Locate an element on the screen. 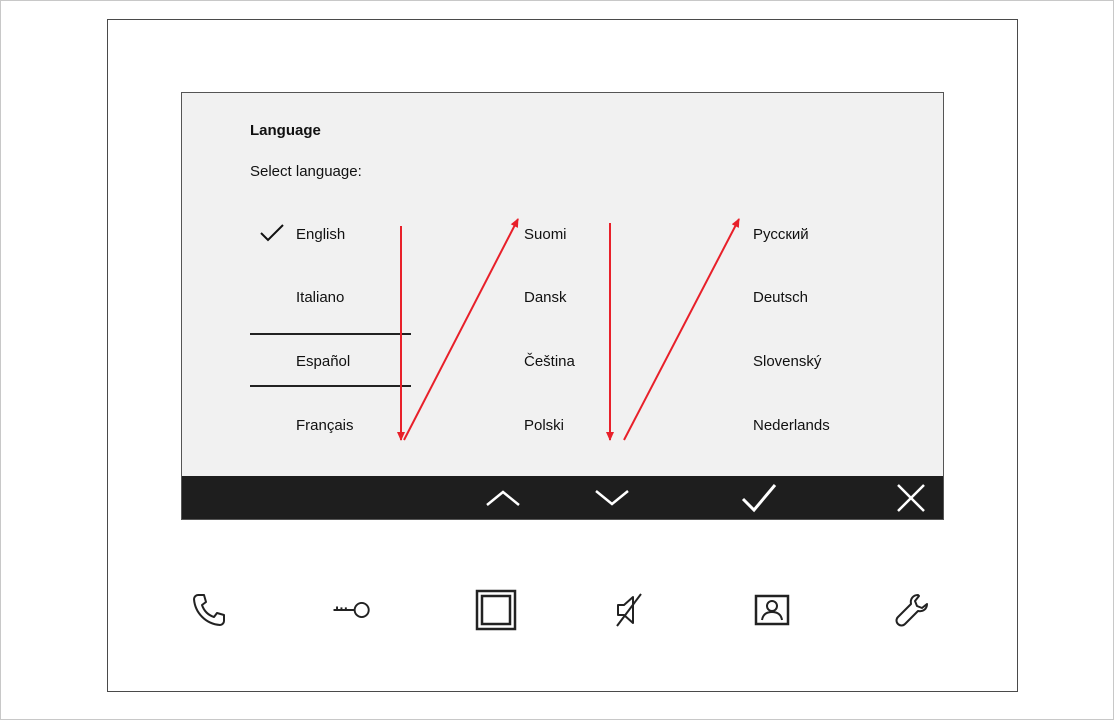 The width and height of the screenshot is (1114, 720). softkey-bar is located at coordinates (562, 497).